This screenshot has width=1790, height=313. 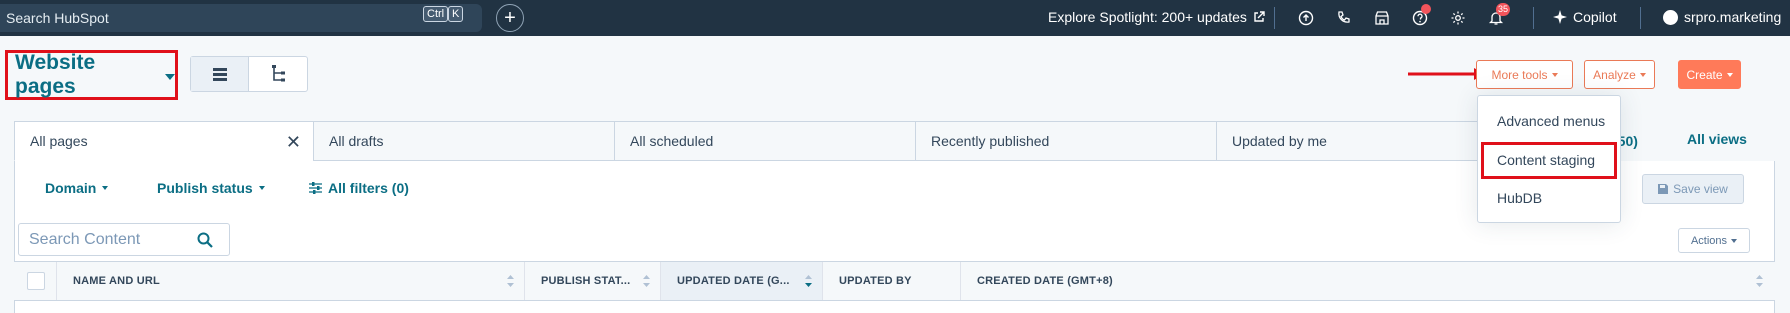 I want to click on quick-create-button: +, so click(x=510, y=18).